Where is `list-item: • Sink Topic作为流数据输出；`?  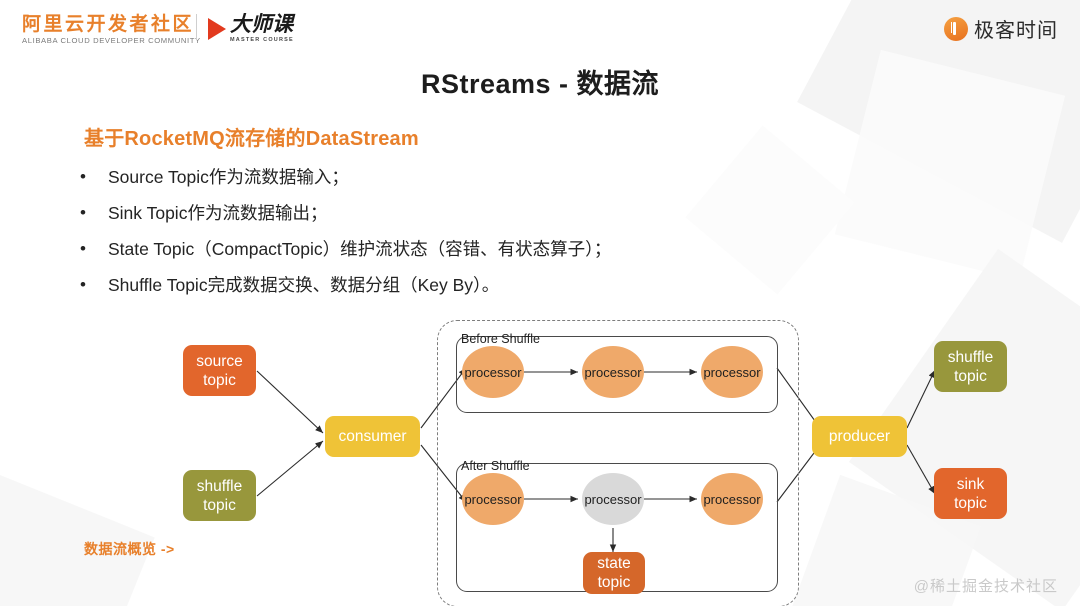 list-item: • Sink Topic作为流数据输出； is located at coordinates (530, 213).